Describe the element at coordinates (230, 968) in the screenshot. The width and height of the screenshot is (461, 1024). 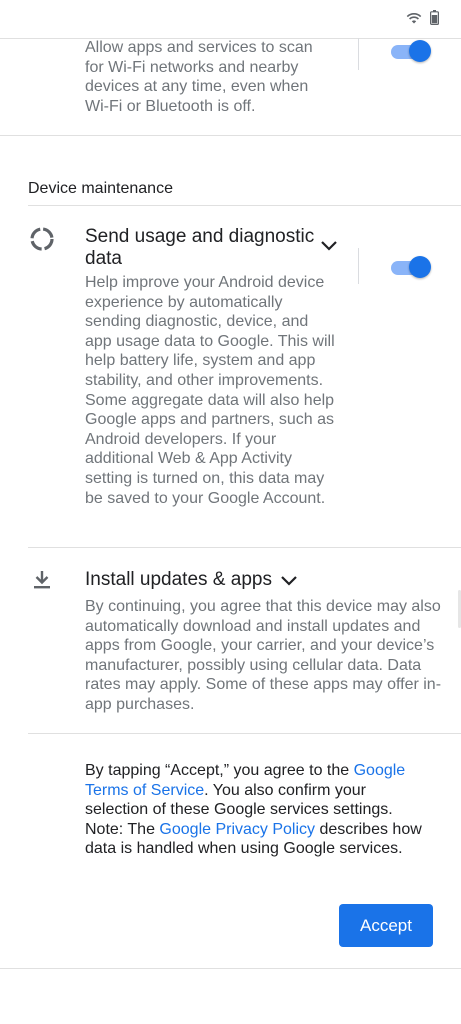
I see `bottom-divider` at that location.